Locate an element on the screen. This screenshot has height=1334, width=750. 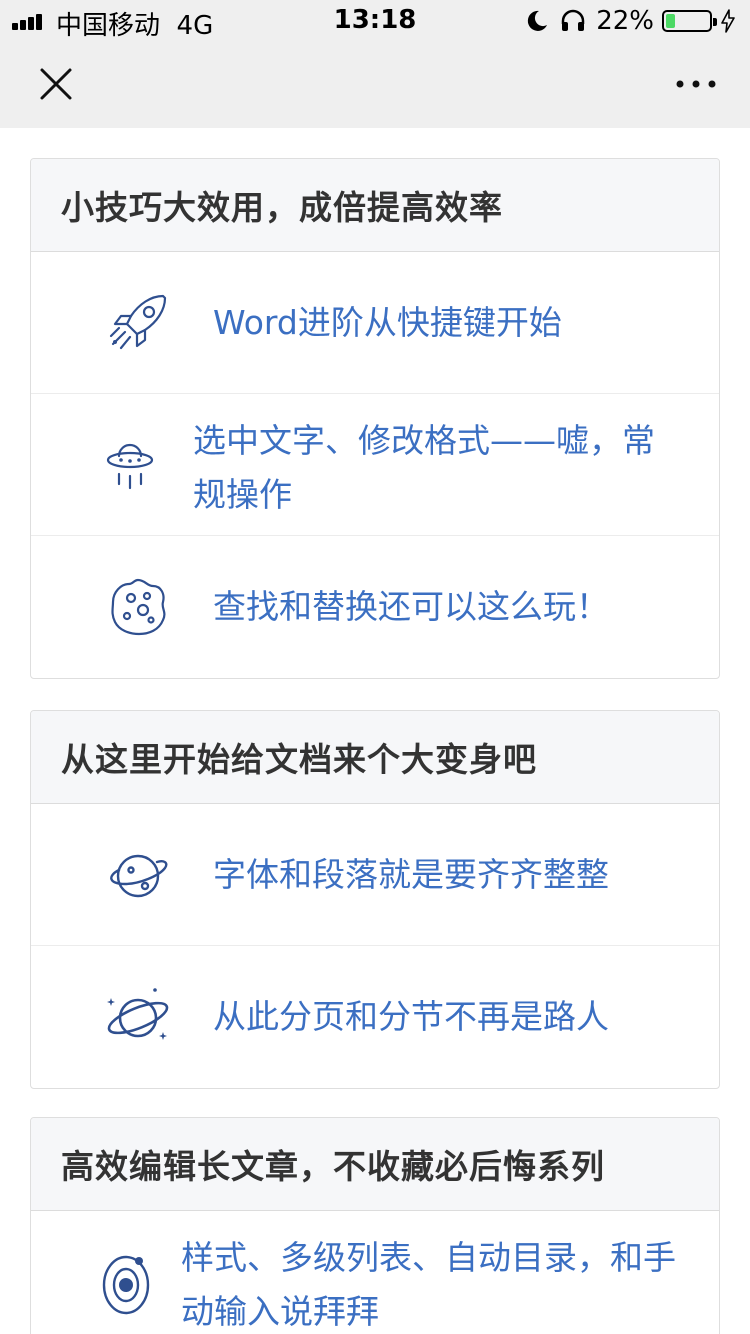
more-icon is located at coordinates (696, 84).